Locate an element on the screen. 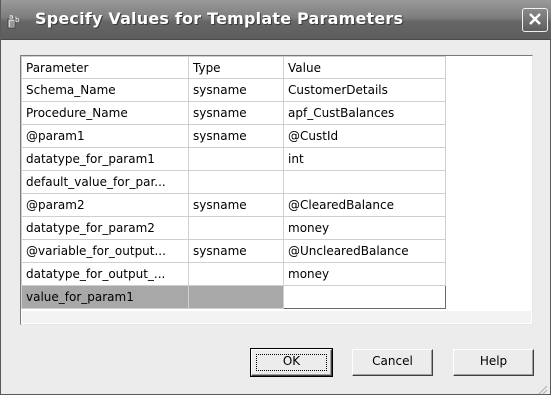 This screenshot has height=399, width=551. cancel-button: Cancel is located at coordinates (392, 362).